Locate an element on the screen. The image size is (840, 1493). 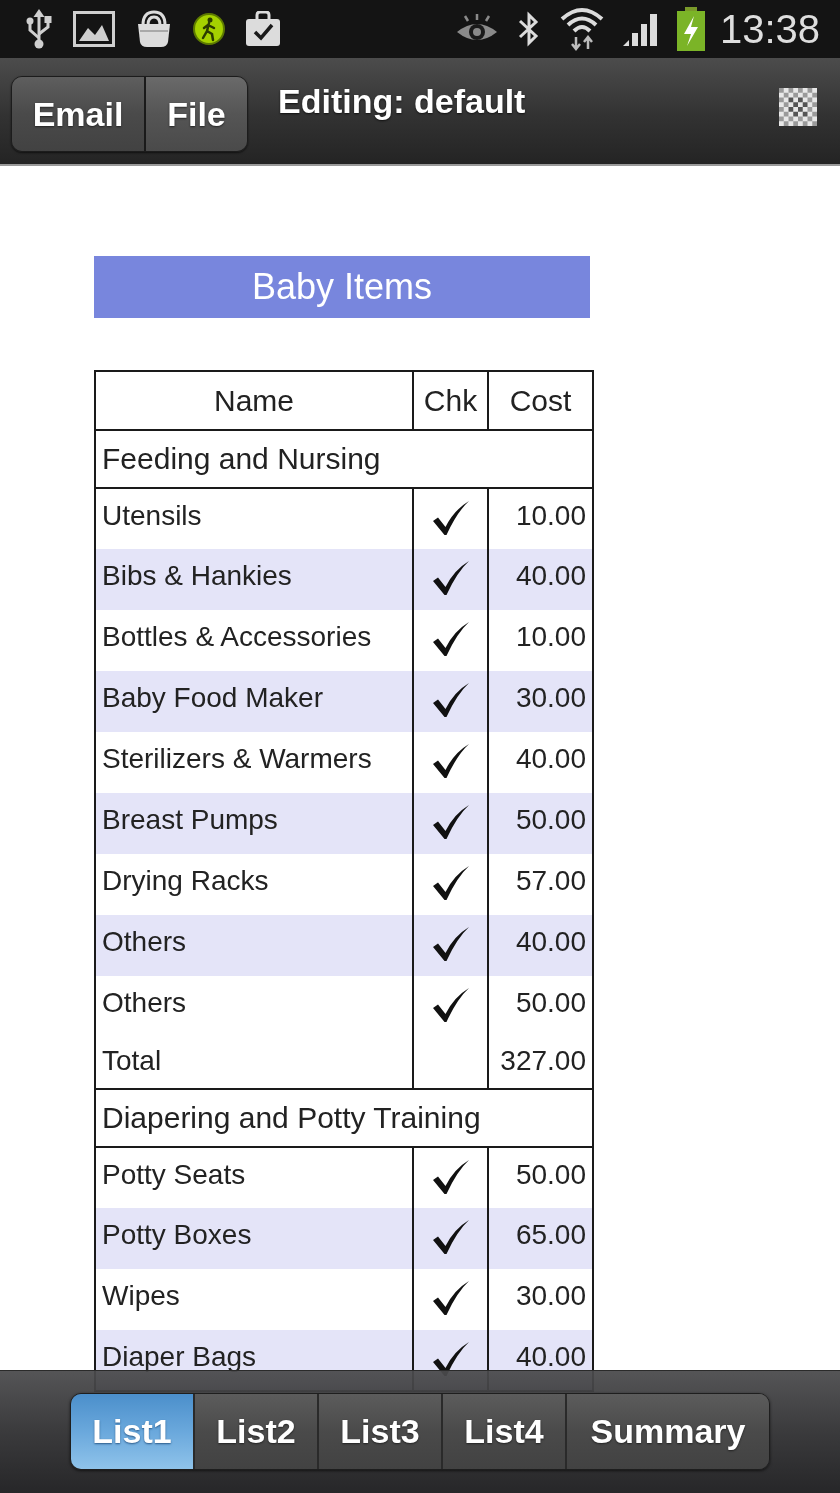
list-tab: List3 is located at coordinates (381, 1431).